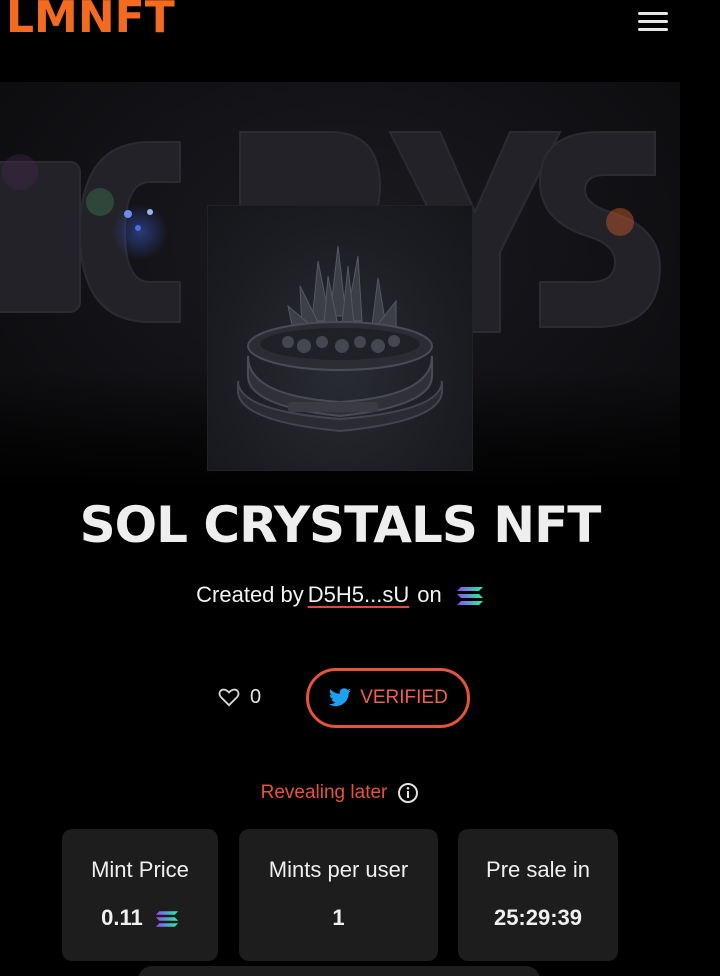  What do you see at coordinates (408, 793) in the screenshot?
I see `info-icon` at bounding box center [408, 793].